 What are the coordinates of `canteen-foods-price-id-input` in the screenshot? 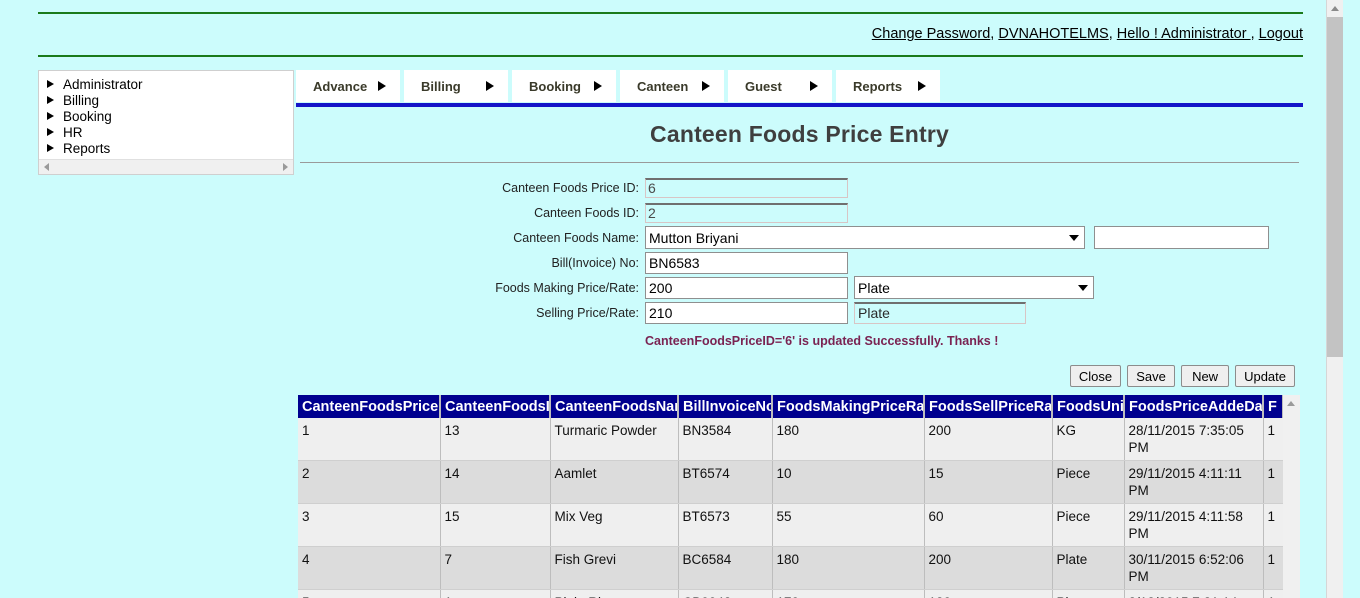 It's located at (746, 187).